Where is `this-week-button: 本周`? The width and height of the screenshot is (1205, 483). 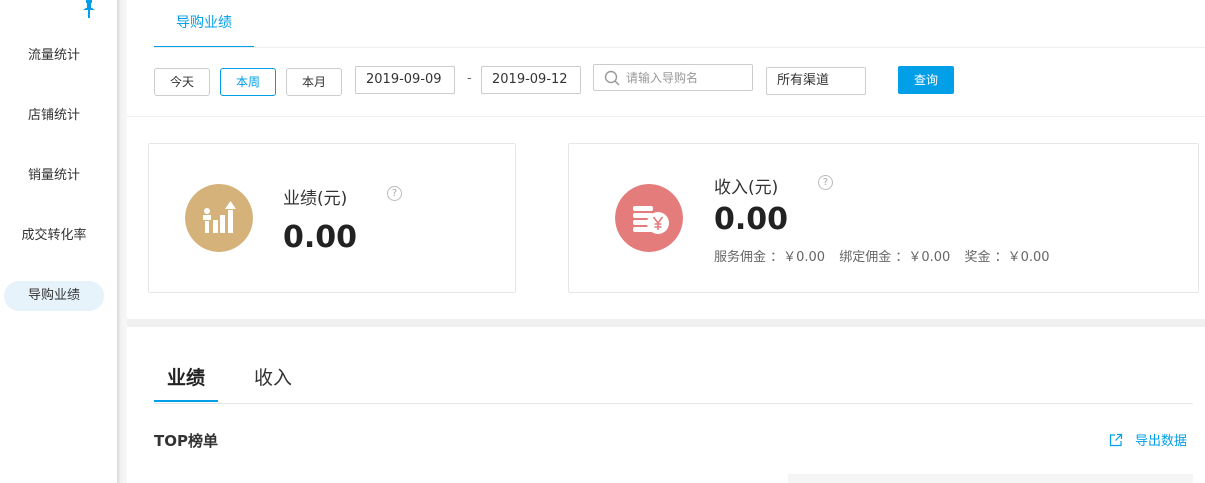
this-week-button: 本周 is located at coordinates (248, 82).